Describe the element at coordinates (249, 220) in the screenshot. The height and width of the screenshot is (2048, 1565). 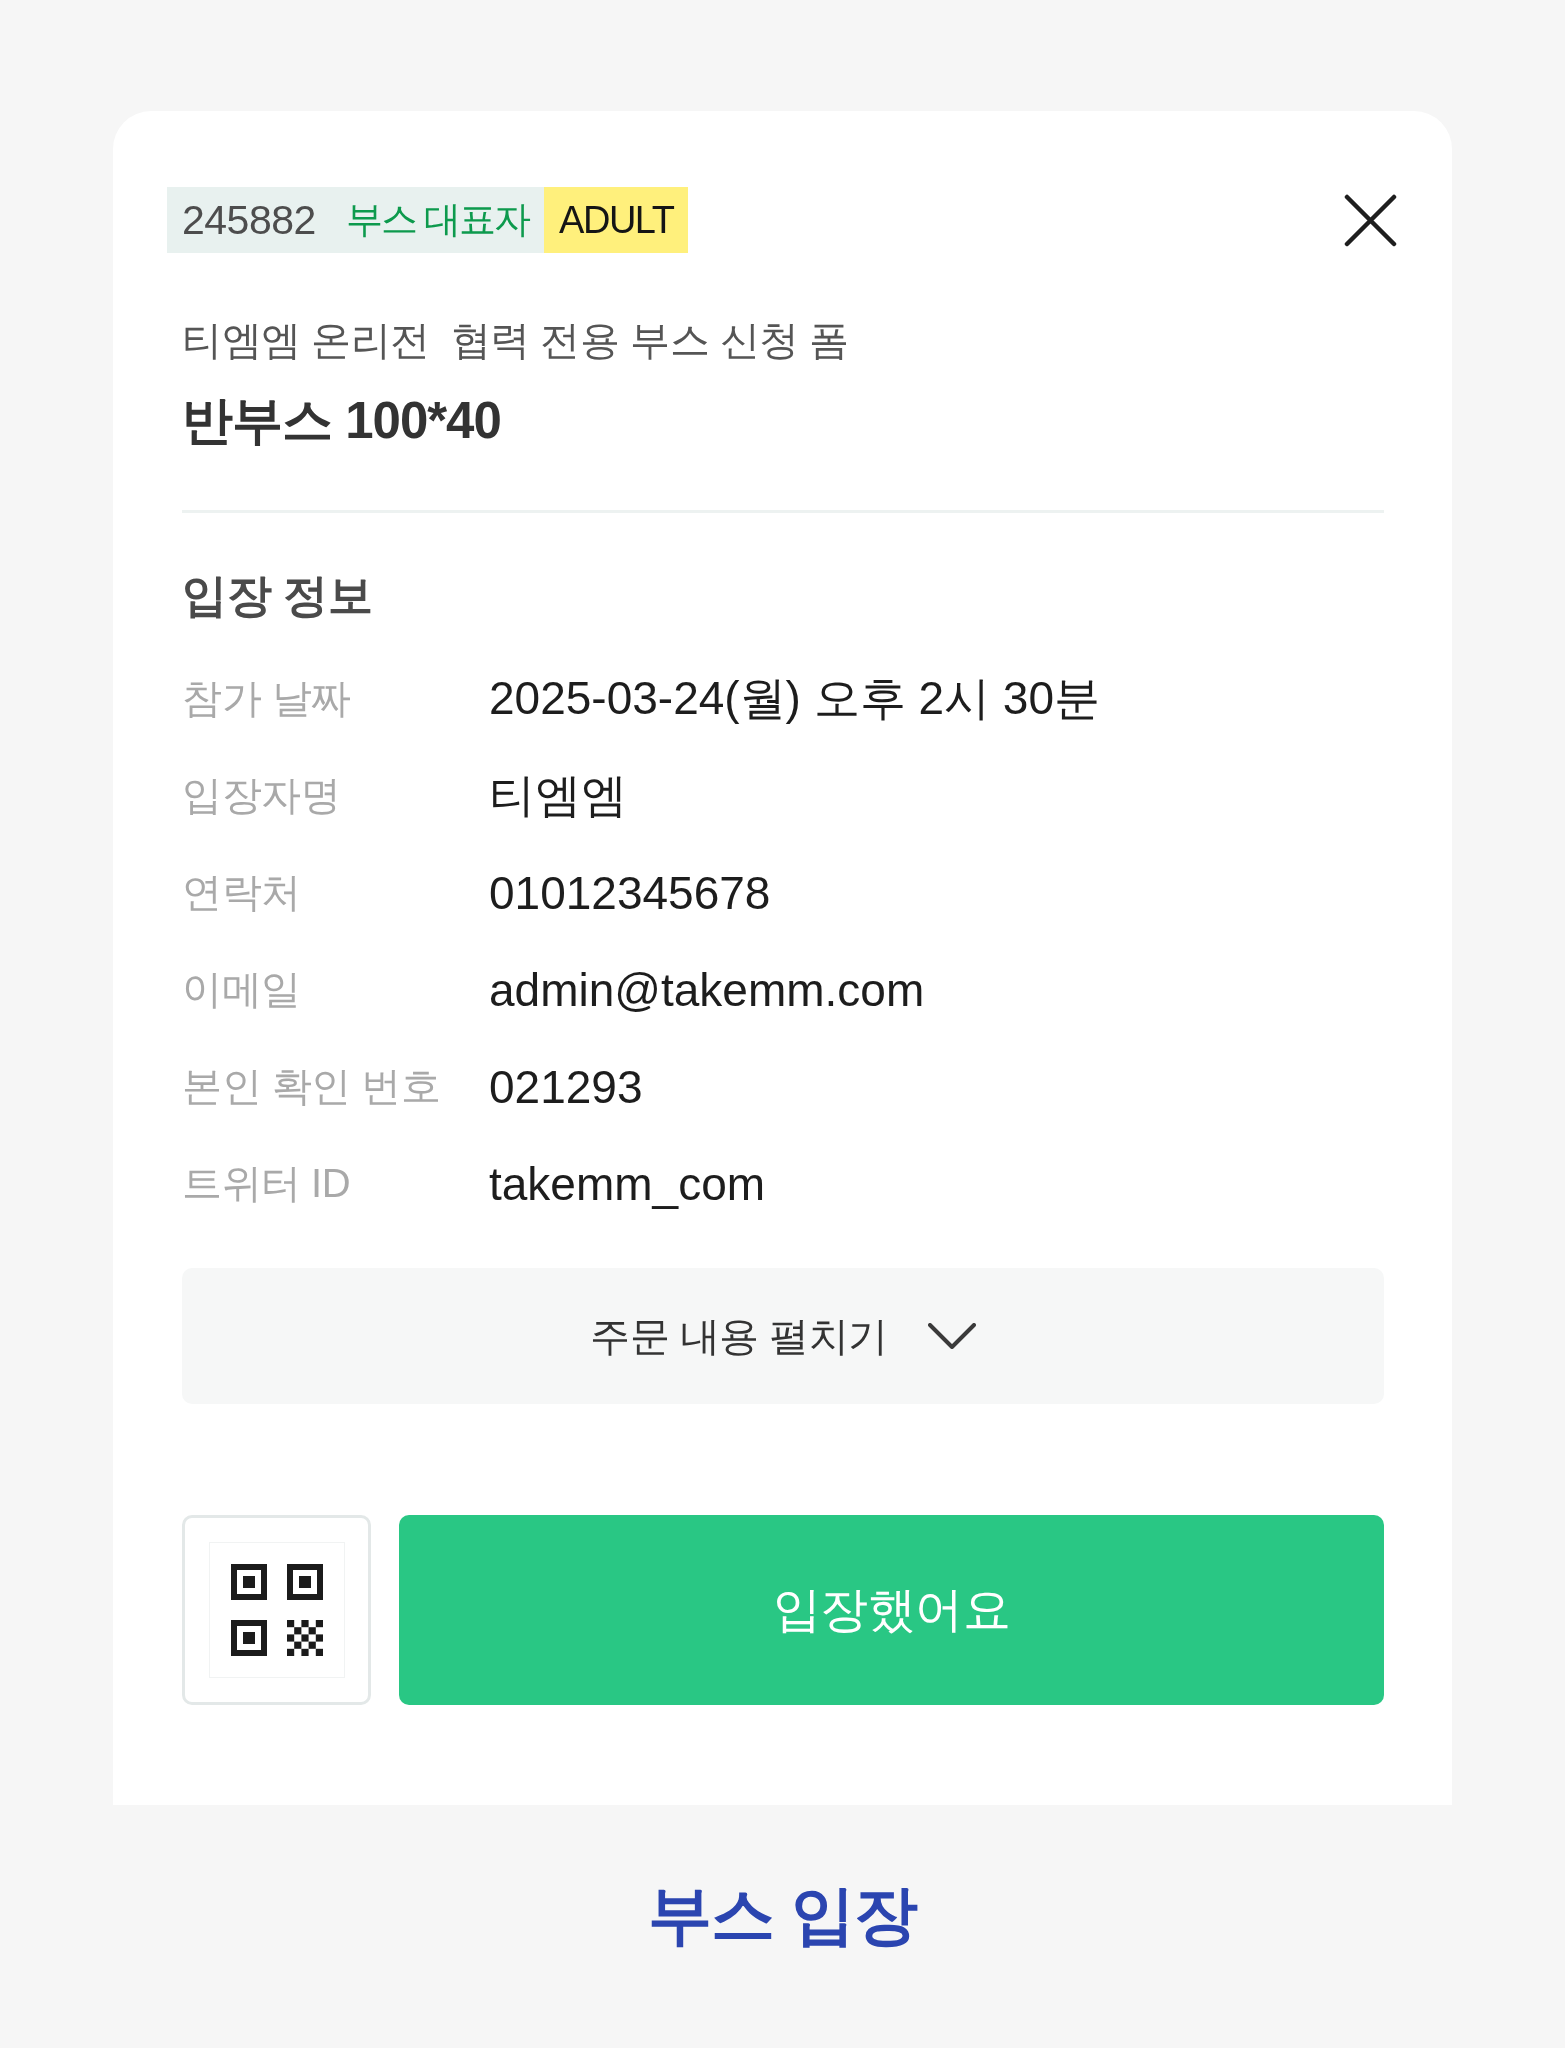
I see `id-tag: 245882` at that location.